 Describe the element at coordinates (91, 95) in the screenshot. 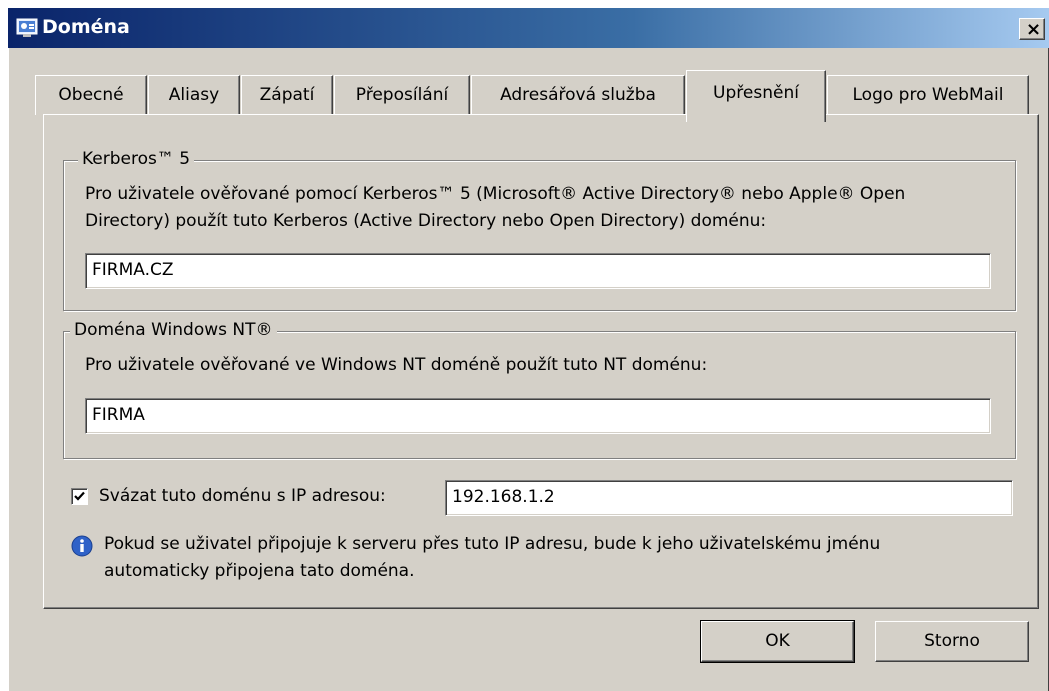

I see `tab-obecne: Obecné` at that location.